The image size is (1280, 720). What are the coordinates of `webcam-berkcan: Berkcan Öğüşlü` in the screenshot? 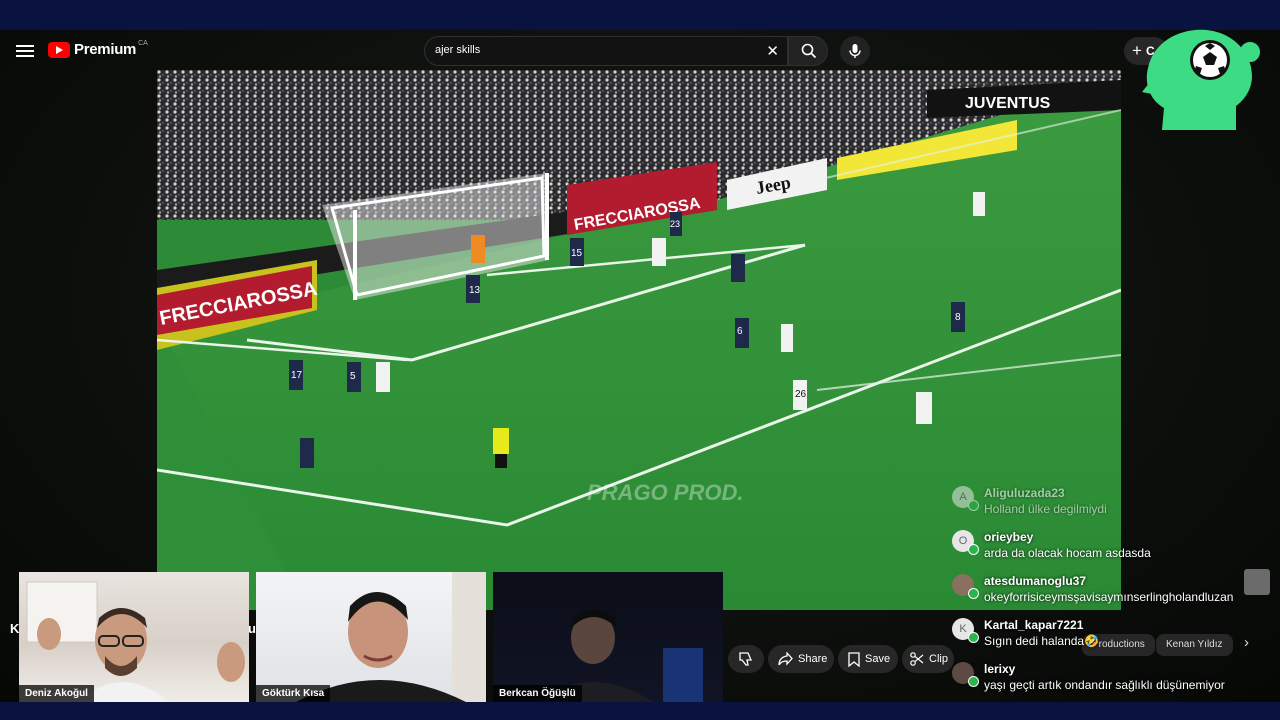 It's located at (608, 637).